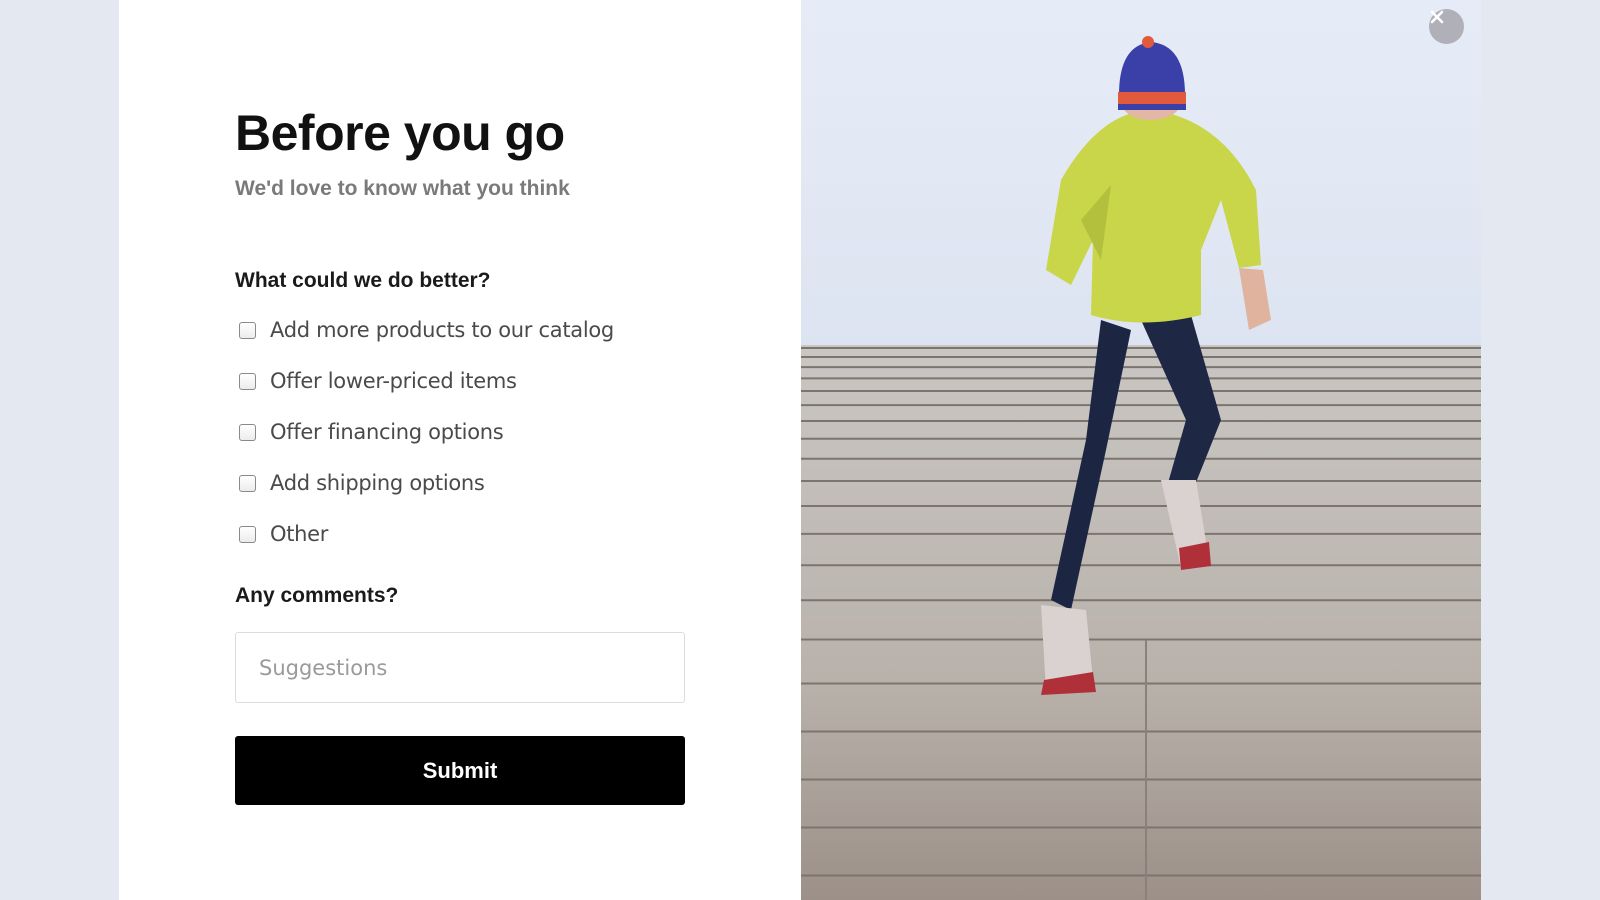 This screenshot has width=1600, height=900. What do you see at coordinates (247, 381) in the screenshot?
I see `checkbox-lower-priced` at bounding box center [247, 381].